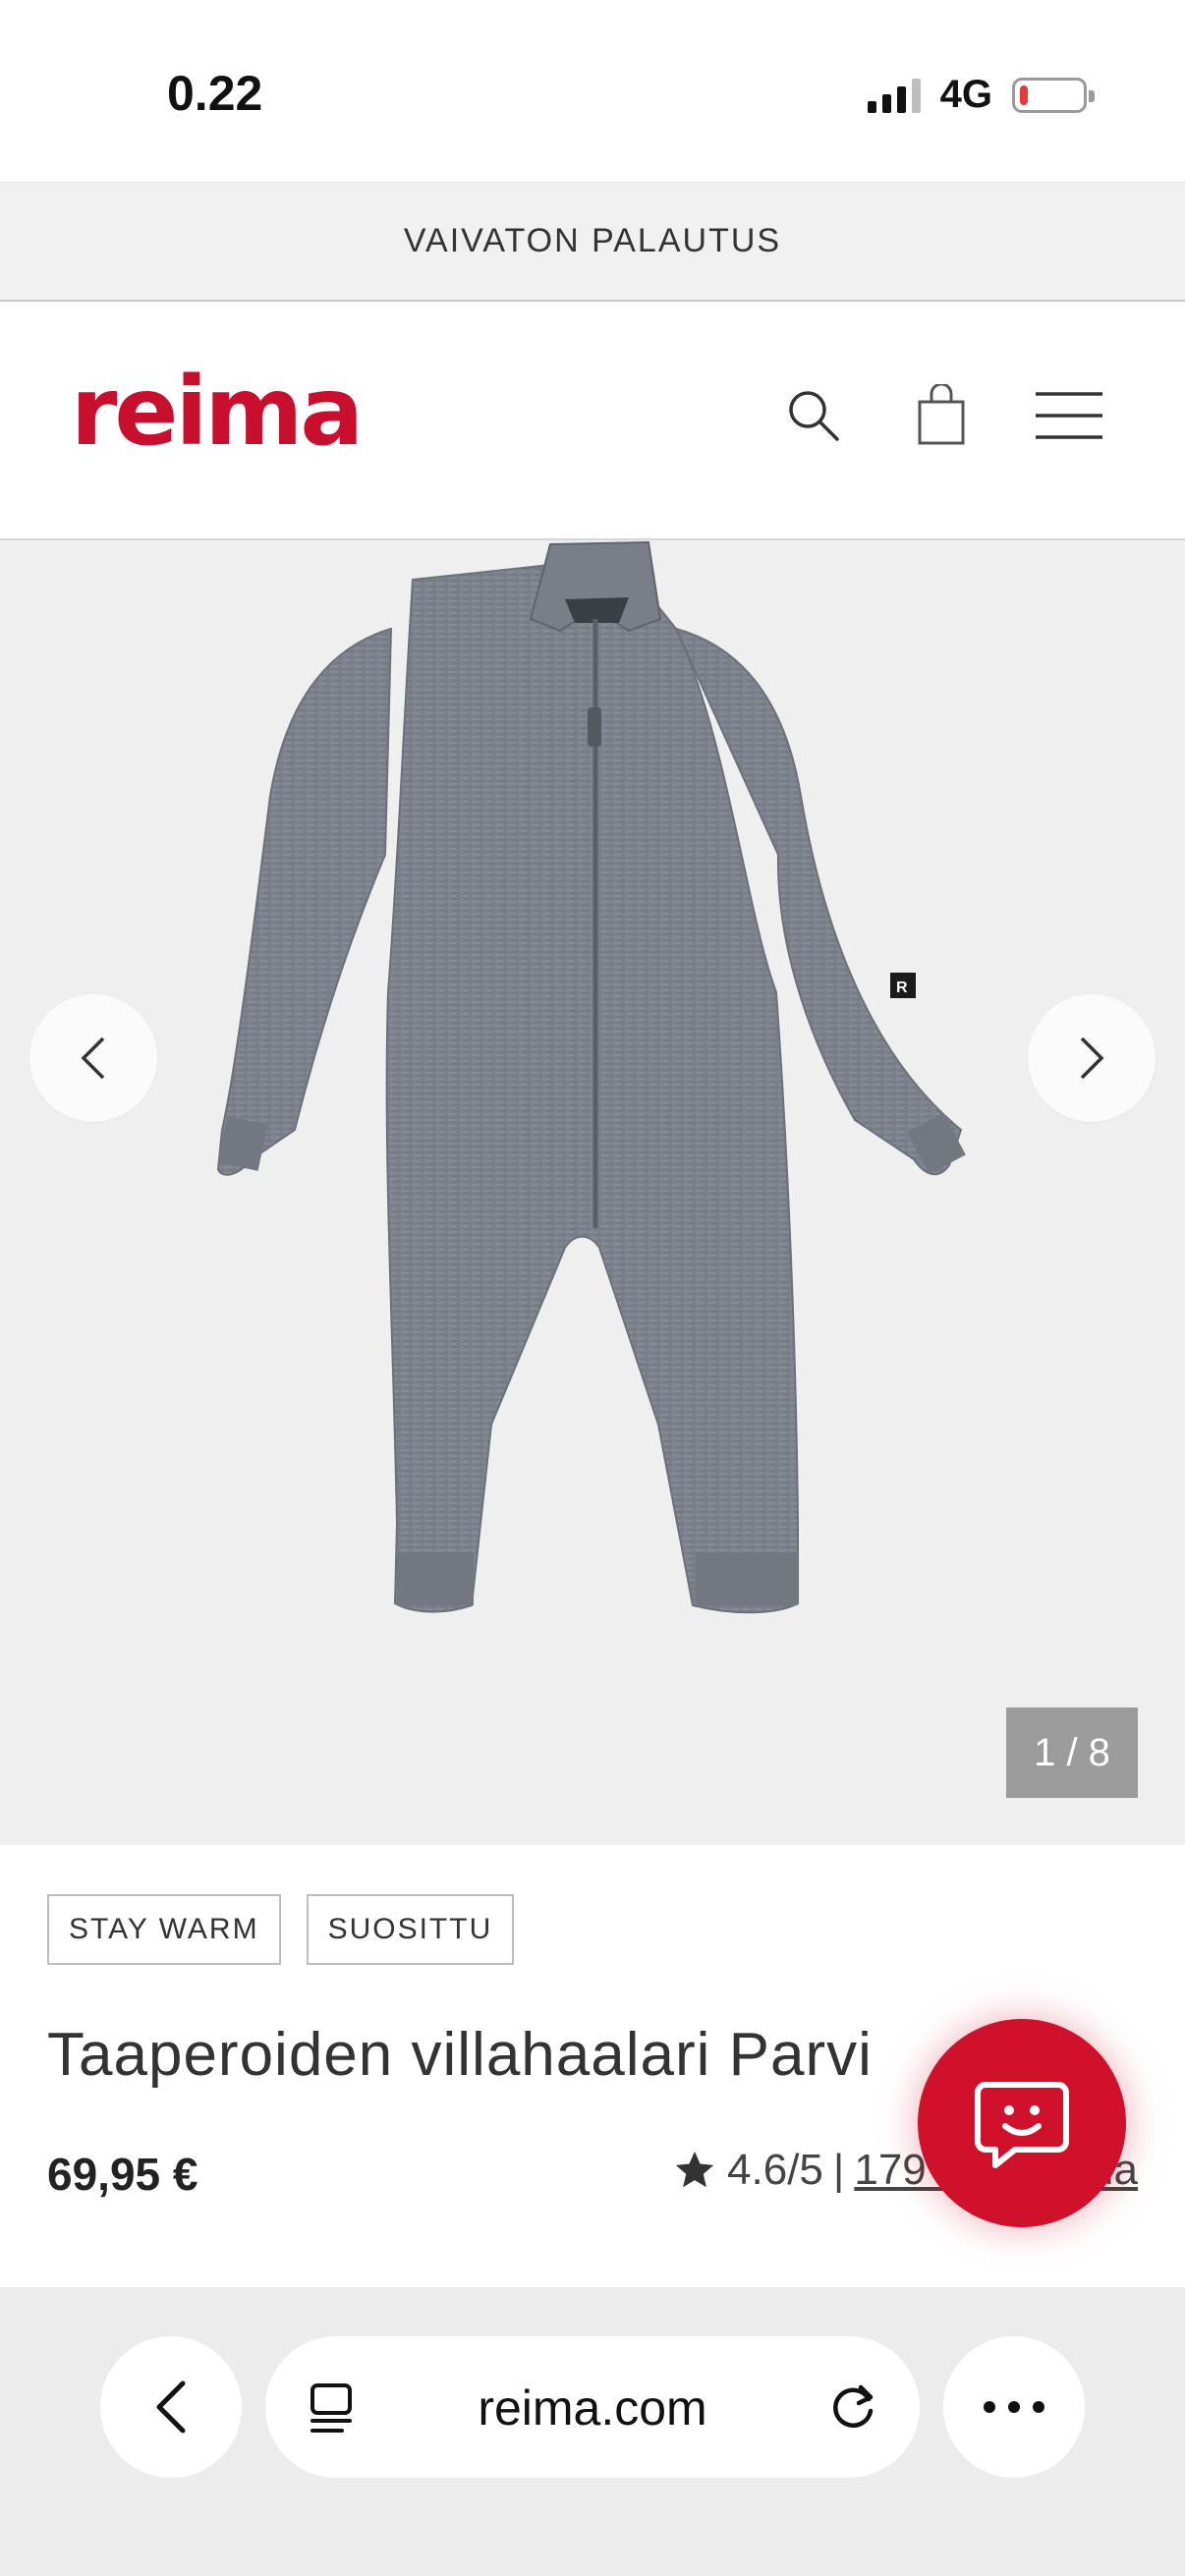 The height and width of the screenshot is (2576, 1185). Describe the element at coordinates (942, 415) in the screenshot. I see `shopping-bag-icon` at that location.